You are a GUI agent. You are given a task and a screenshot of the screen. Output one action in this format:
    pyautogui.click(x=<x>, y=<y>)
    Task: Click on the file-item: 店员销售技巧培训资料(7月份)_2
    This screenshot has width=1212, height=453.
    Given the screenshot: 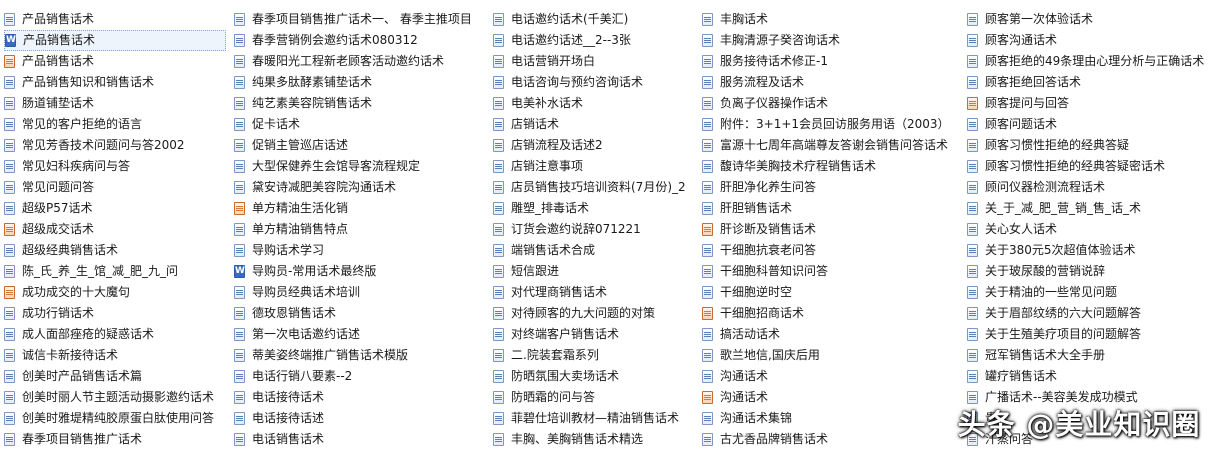 What is the action you would take?
    pyautogui.click(x=595, y=187)
    